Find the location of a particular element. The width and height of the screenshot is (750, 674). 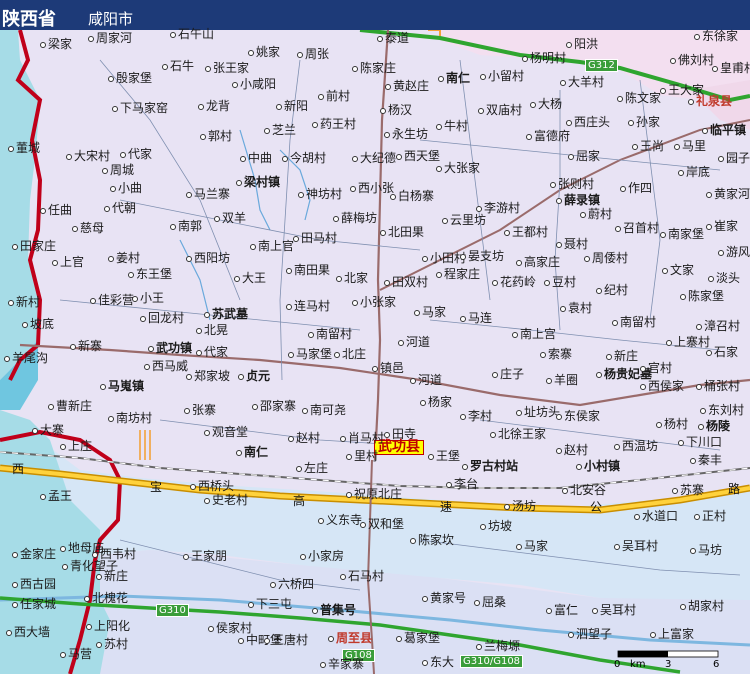

place-label: 小留村 is located at coordinates (502, 76).